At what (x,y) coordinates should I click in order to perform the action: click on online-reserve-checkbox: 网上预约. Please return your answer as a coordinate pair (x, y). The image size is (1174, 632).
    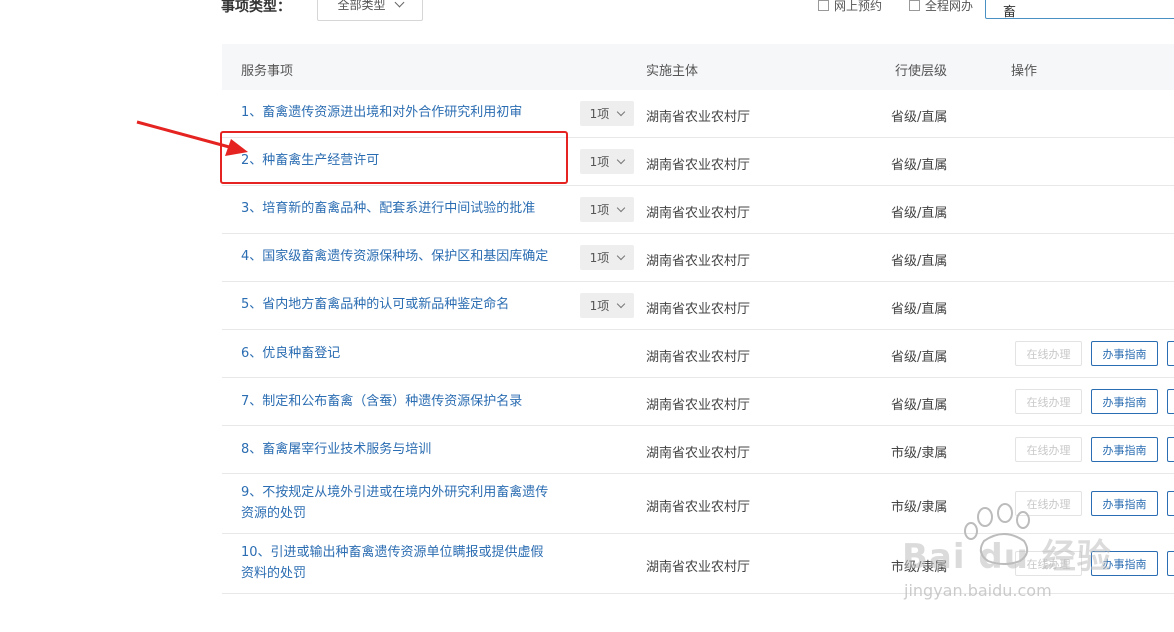
    Looking at the image, I should click on (850, 7).